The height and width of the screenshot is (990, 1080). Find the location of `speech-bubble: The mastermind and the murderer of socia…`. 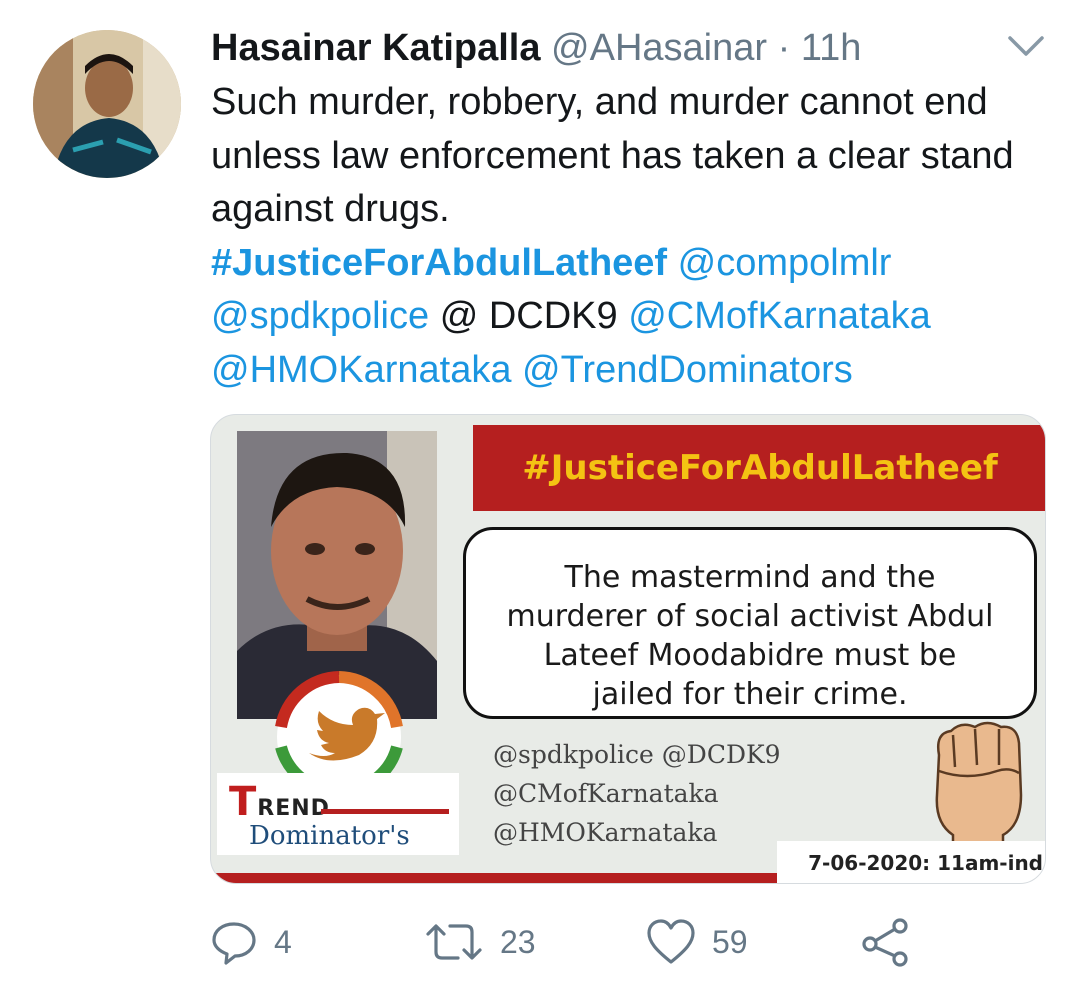

speech-bubble: The mastermind and the murderer of socia… is located at coordinates (750, 623).